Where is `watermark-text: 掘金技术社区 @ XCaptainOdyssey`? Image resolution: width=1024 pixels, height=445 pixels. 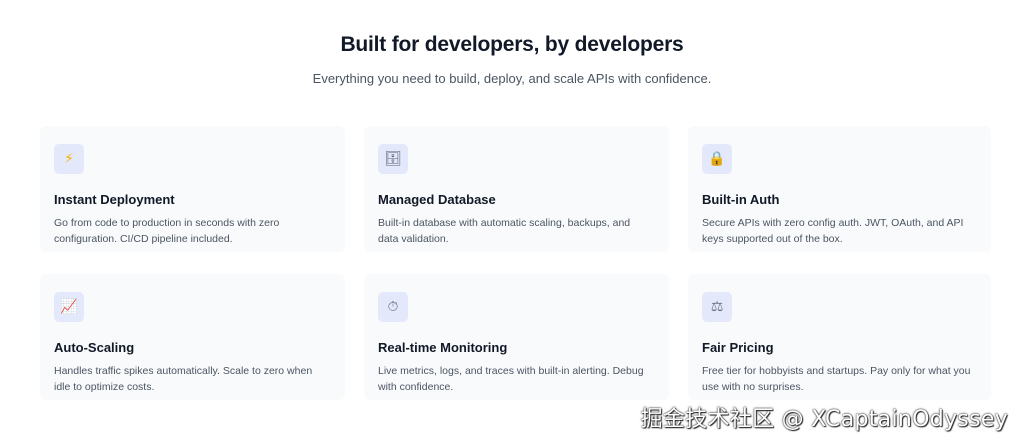
watermark-text: 掘金技术社区 @ XCaptainOdyssey is located at coordinates (824, 419).